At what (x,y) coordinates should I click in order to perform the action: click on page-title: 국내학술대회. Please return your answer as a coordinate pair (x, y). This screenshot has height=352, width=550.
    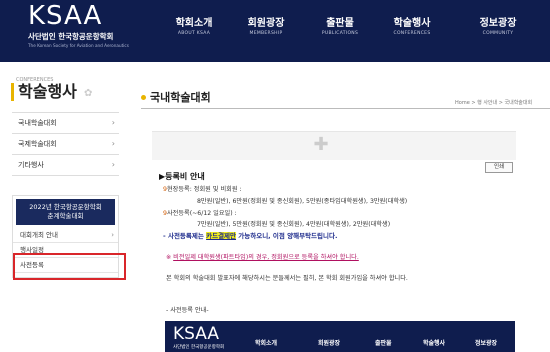
    Looking at the image, I should click on (180, 97).